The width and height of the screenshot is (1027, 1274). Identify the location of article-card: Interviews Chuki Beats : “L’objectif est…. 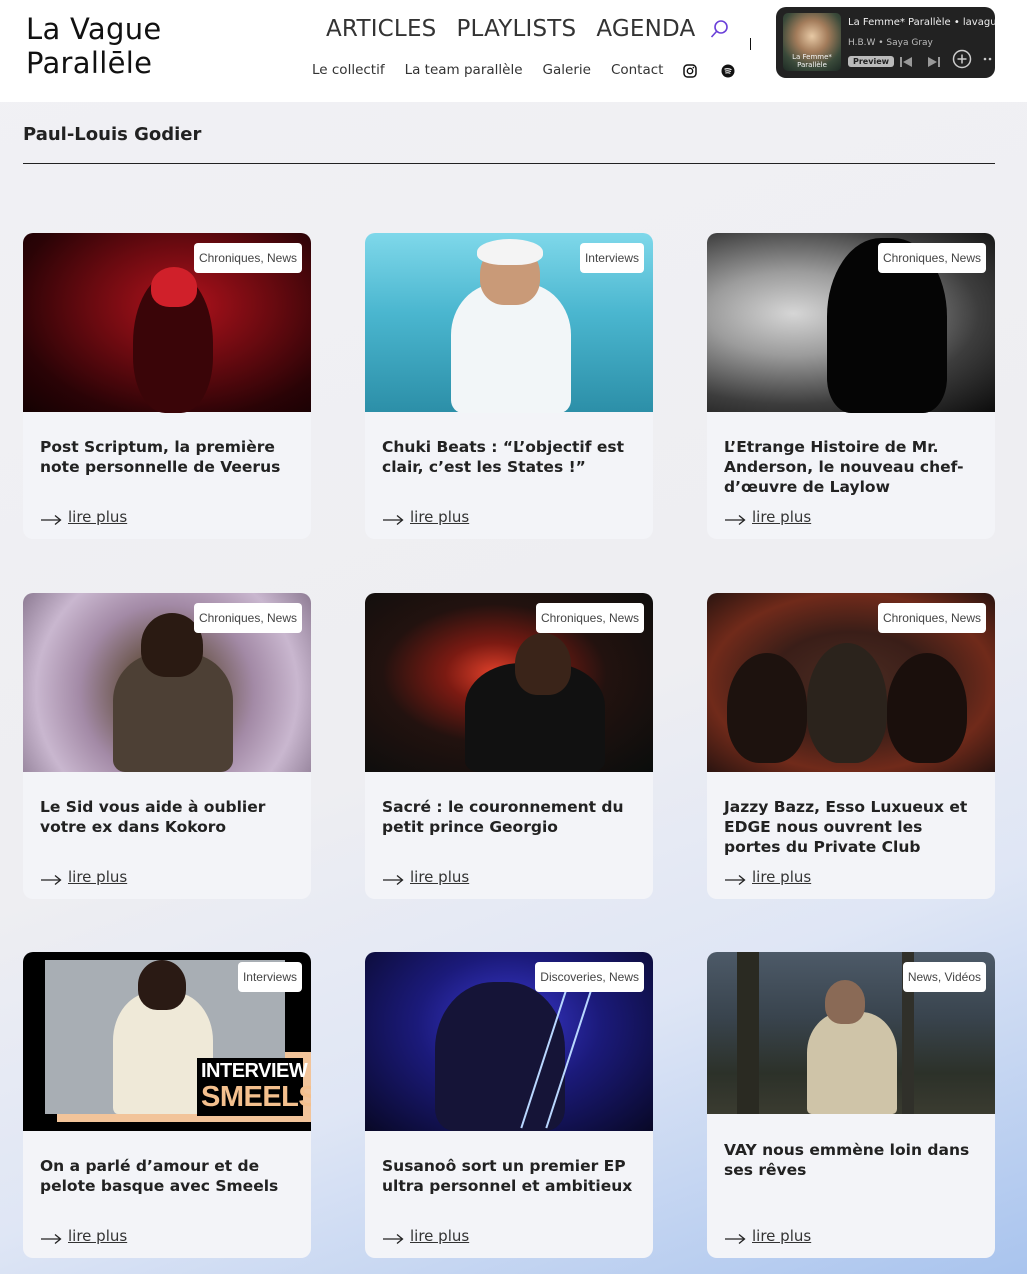
(509, 386).